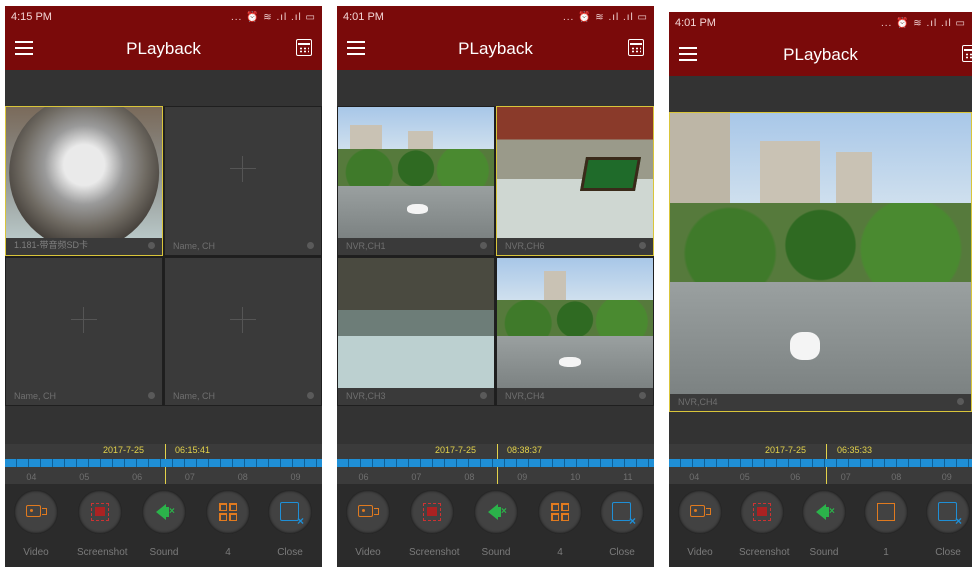 The image size is (972, 567). What do you see at coordinates (163, 17) in the screenshot?
I see `status-bar: 4:15 PM ... ⏰ ≋ .ıl .ıl ▭` at bounding box center [163, 17].